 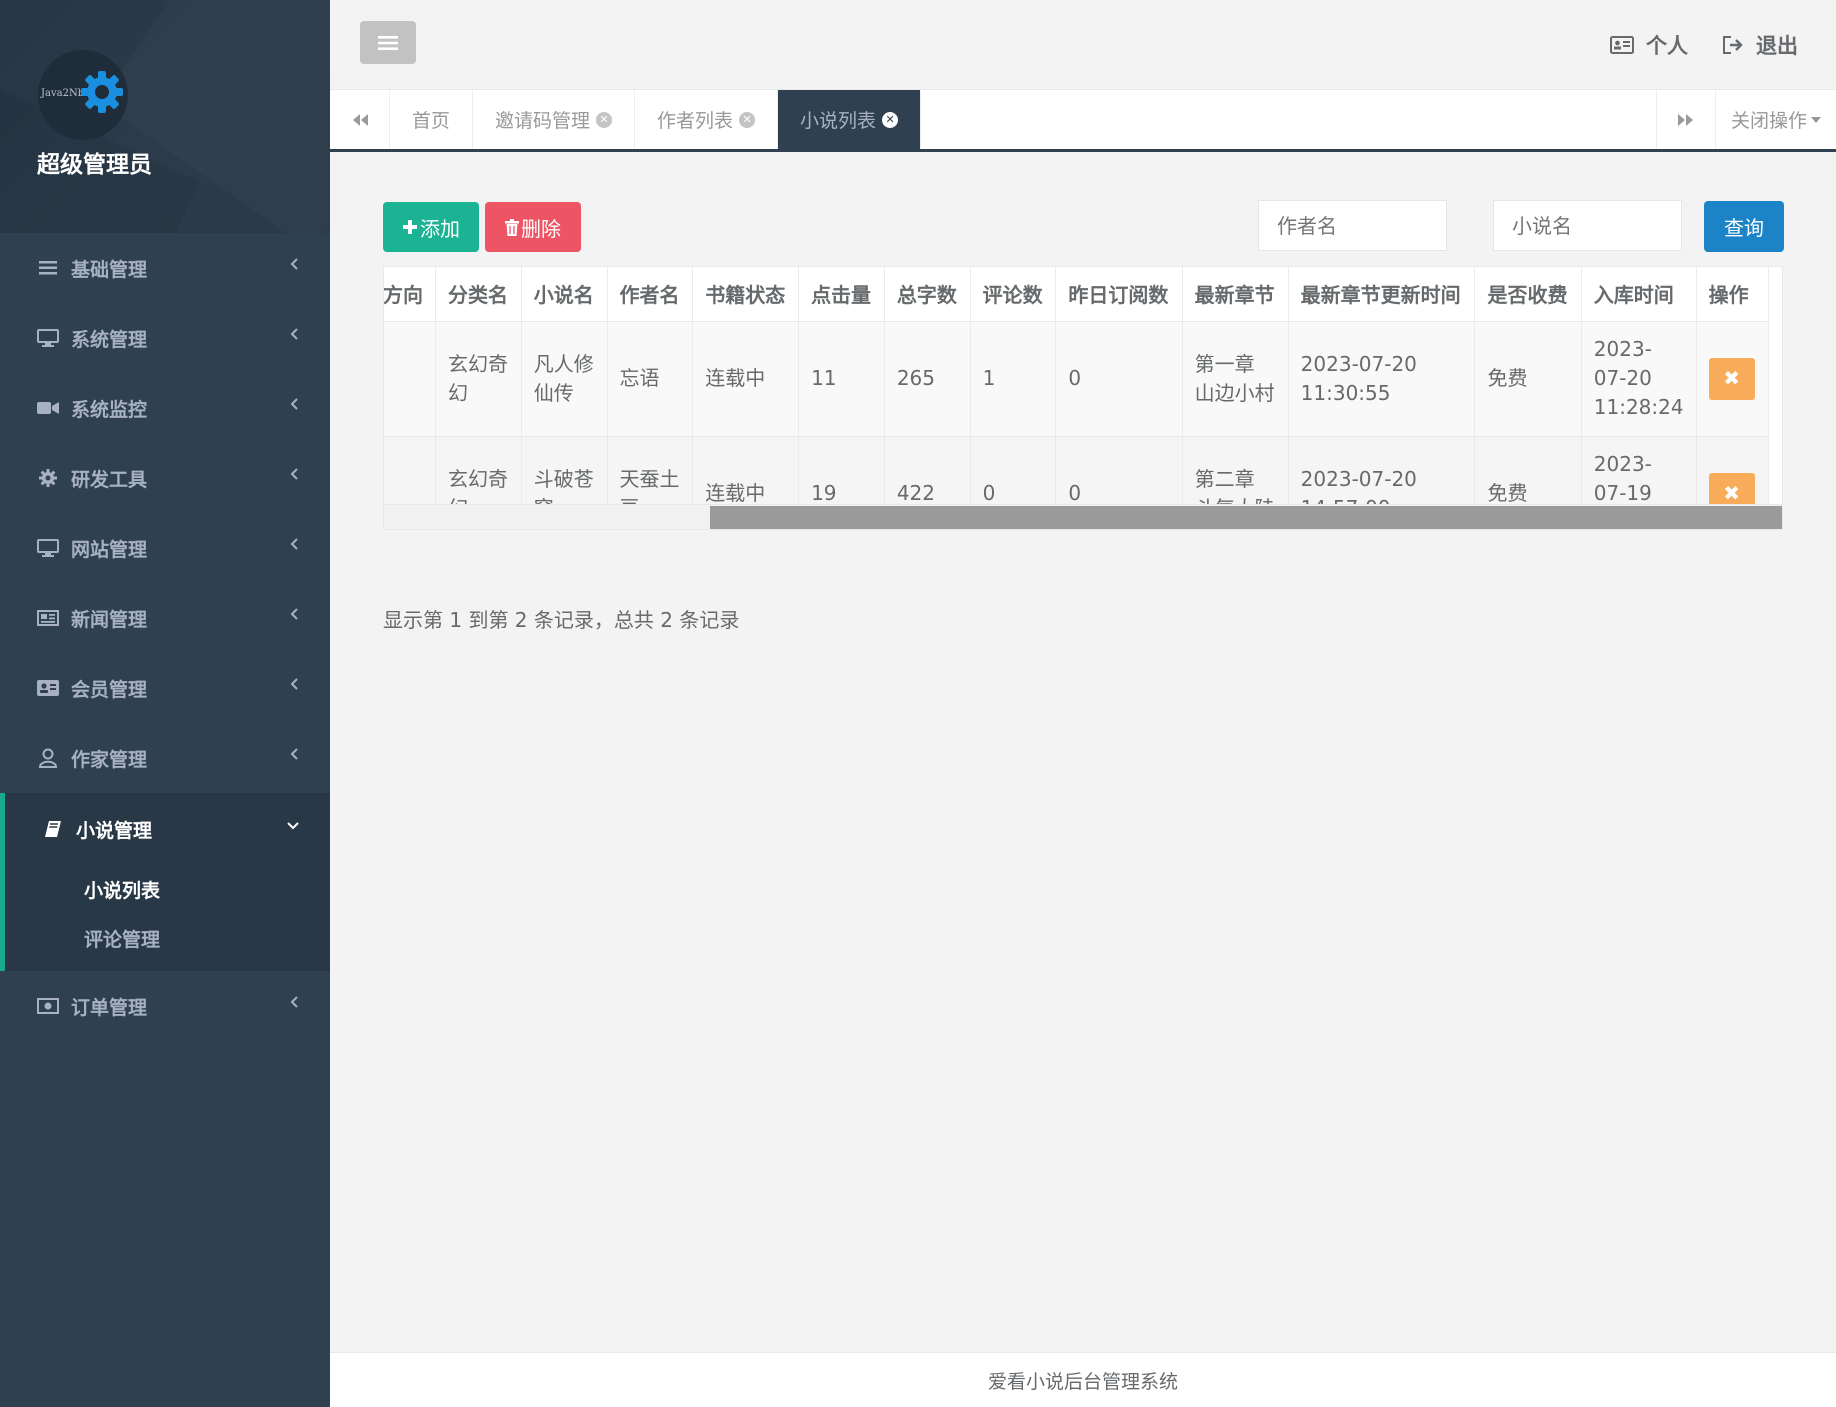 What do you see at coordinates (48, 478) in the screenshot?
I see `gear-icon` at bounding box center [48, 478].